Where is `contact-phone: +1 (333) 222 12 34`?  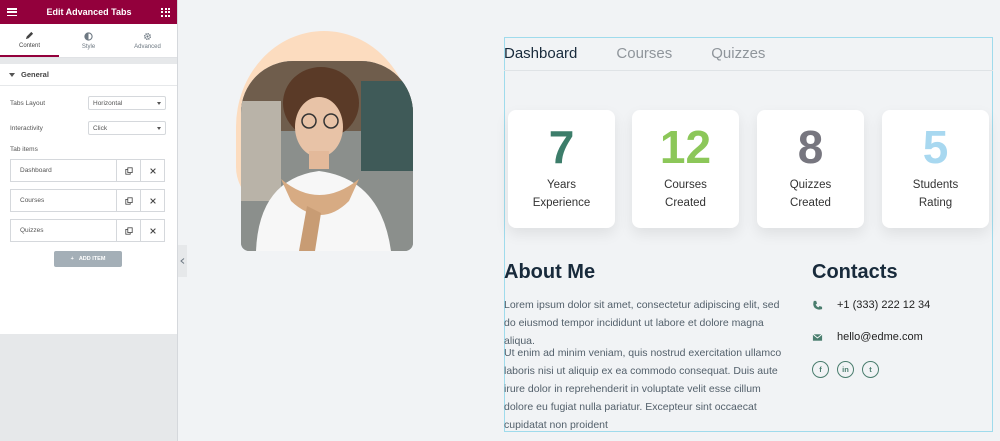 contact-phone: +1 (333) 222 12 34 is located at coordinates (871, 305).